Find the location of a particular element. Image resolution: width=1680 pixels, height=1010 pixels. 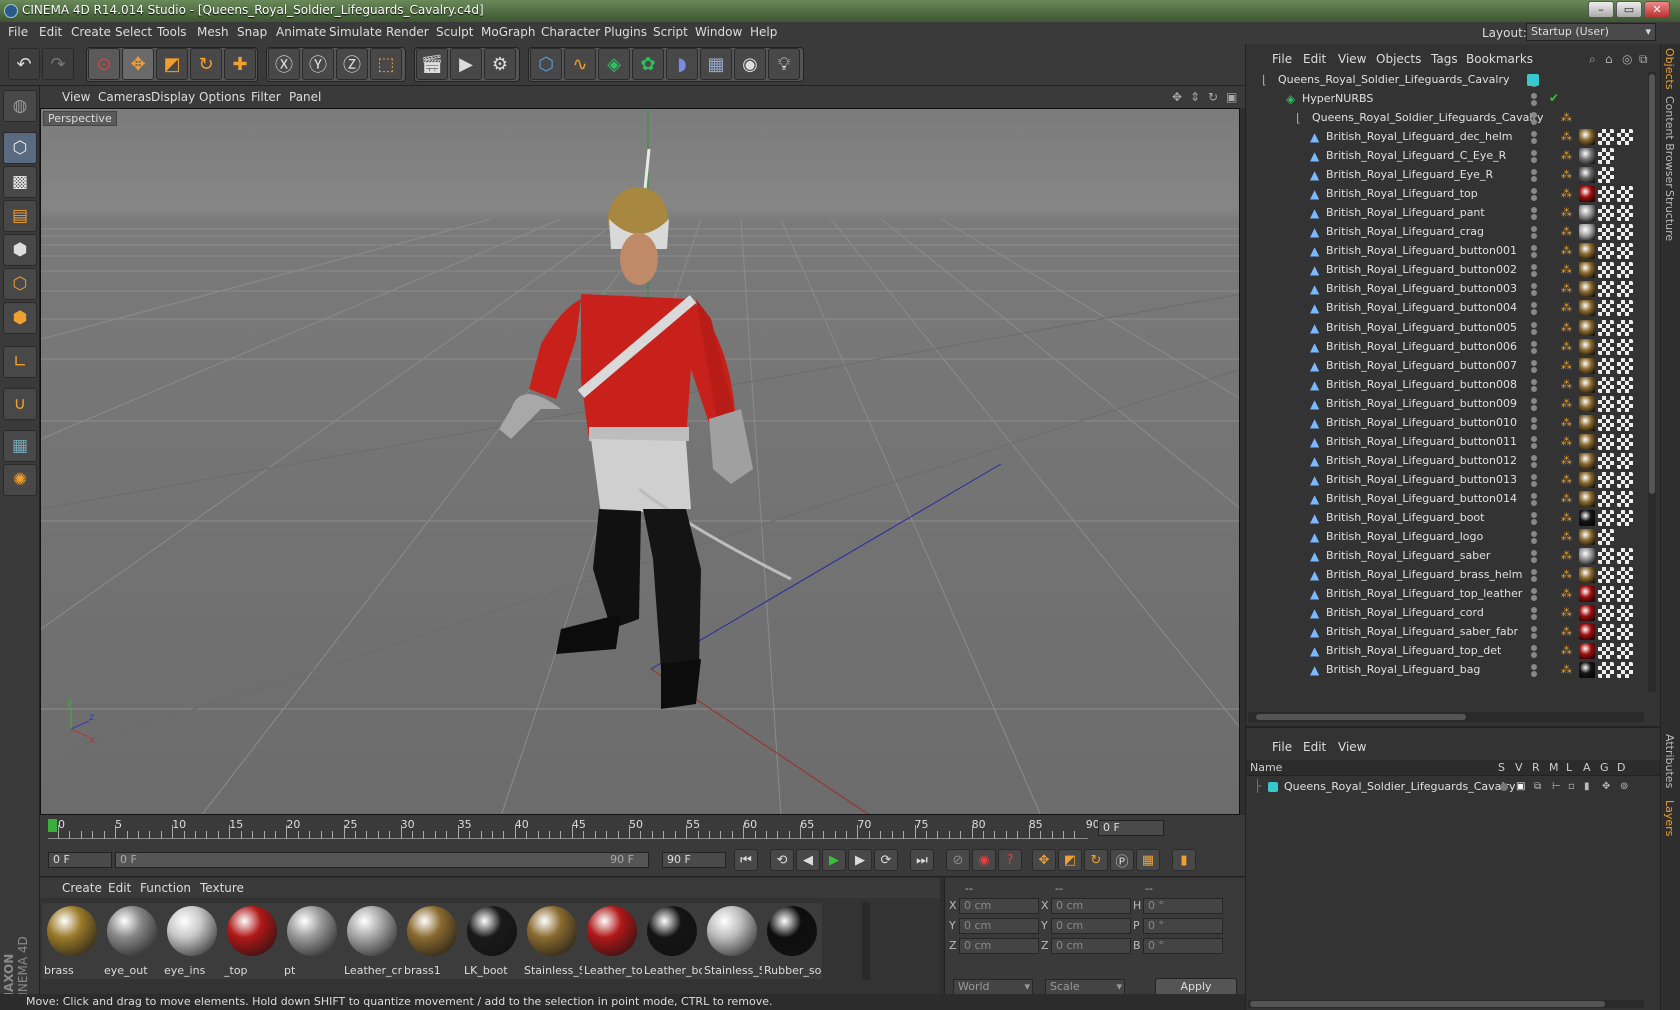

menu-mograph: MoGraph is located at coordinates (508, 32).